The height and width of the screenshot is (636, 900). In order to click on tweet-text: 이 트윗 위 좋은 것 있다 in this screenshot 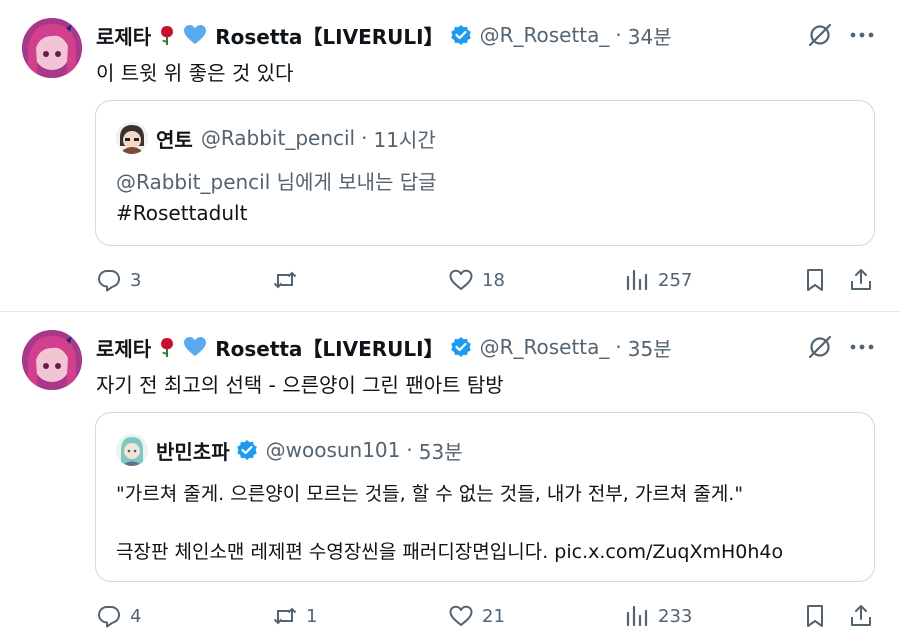, I will do `click(195, 73)`.